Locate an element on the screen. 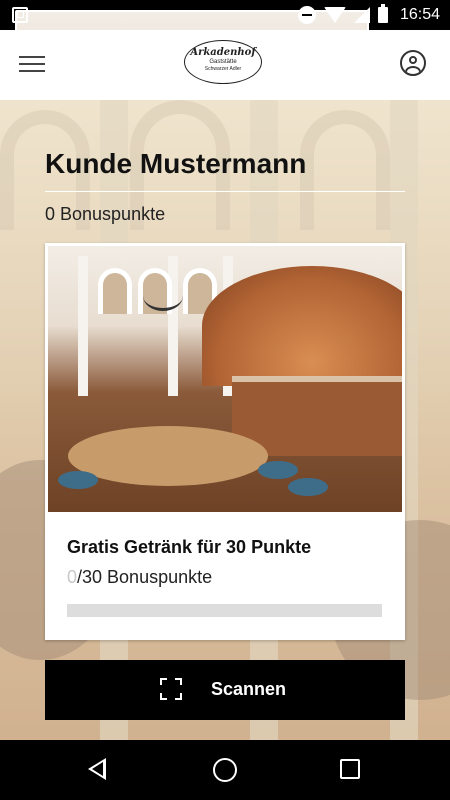  divider is located at coordinates (225, 191).